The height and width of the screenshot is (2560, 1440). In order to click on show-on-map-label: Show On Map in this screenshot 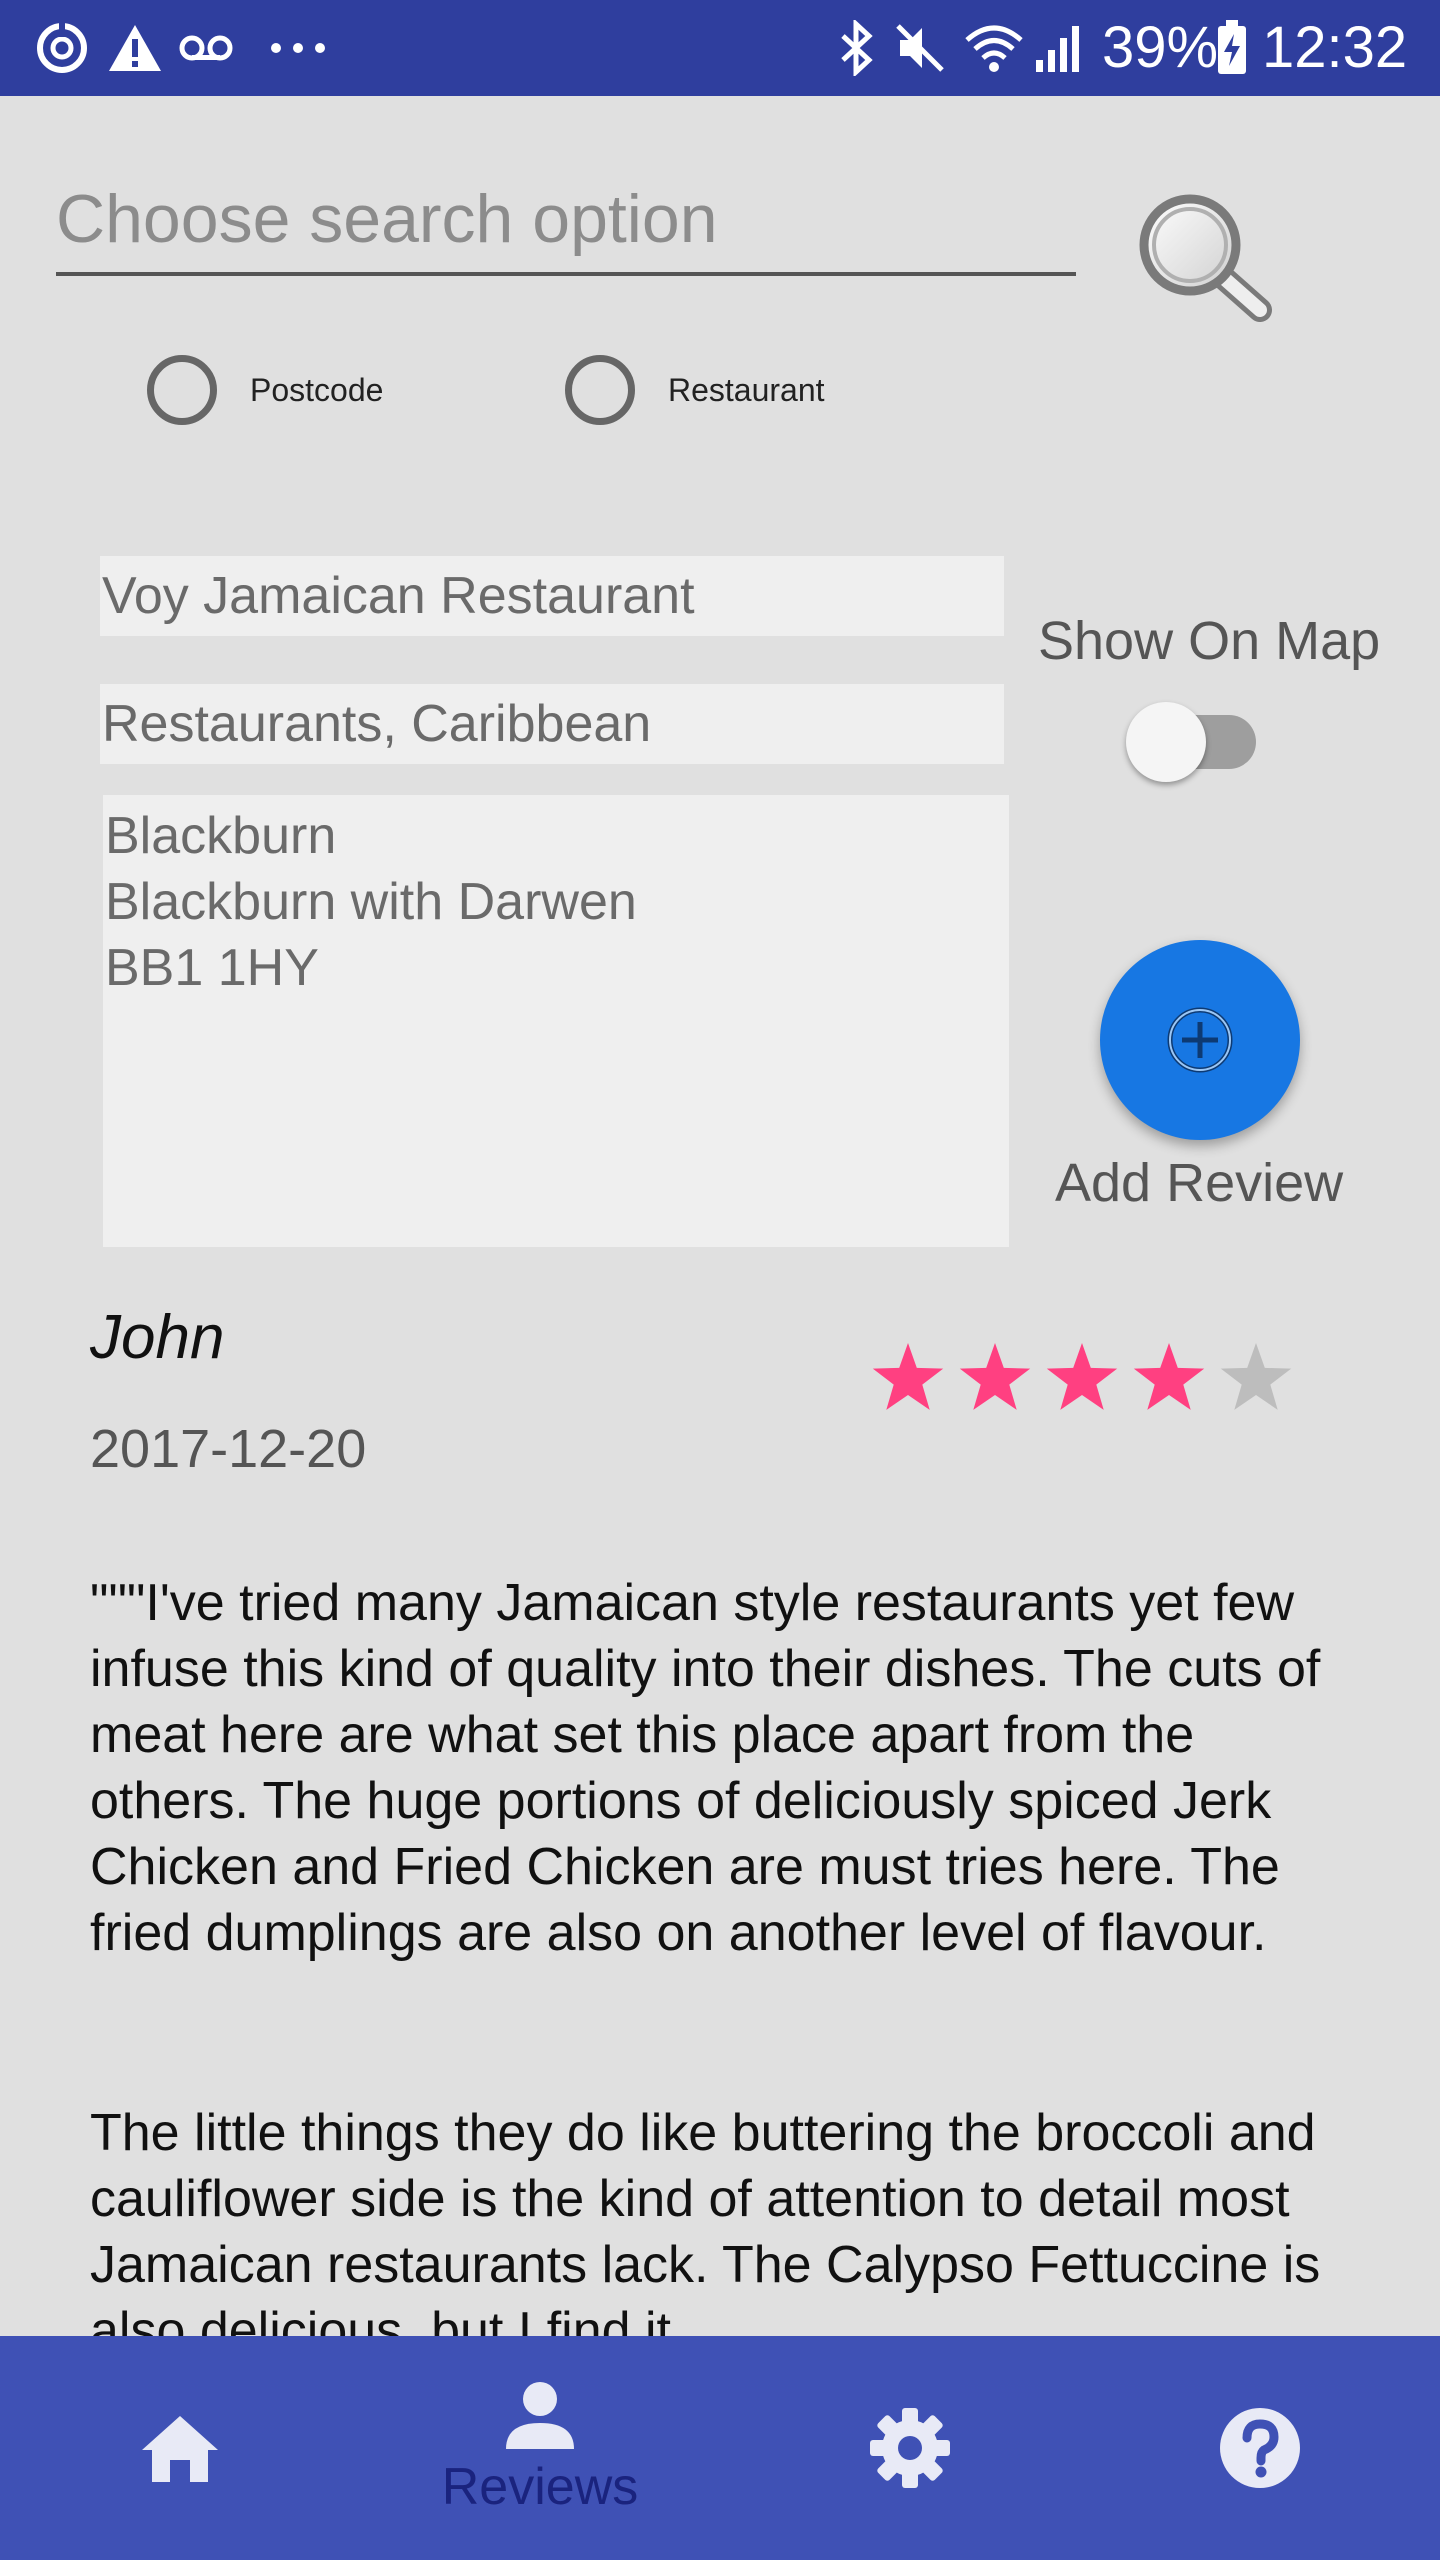, I will do `click(1209, 641)`.